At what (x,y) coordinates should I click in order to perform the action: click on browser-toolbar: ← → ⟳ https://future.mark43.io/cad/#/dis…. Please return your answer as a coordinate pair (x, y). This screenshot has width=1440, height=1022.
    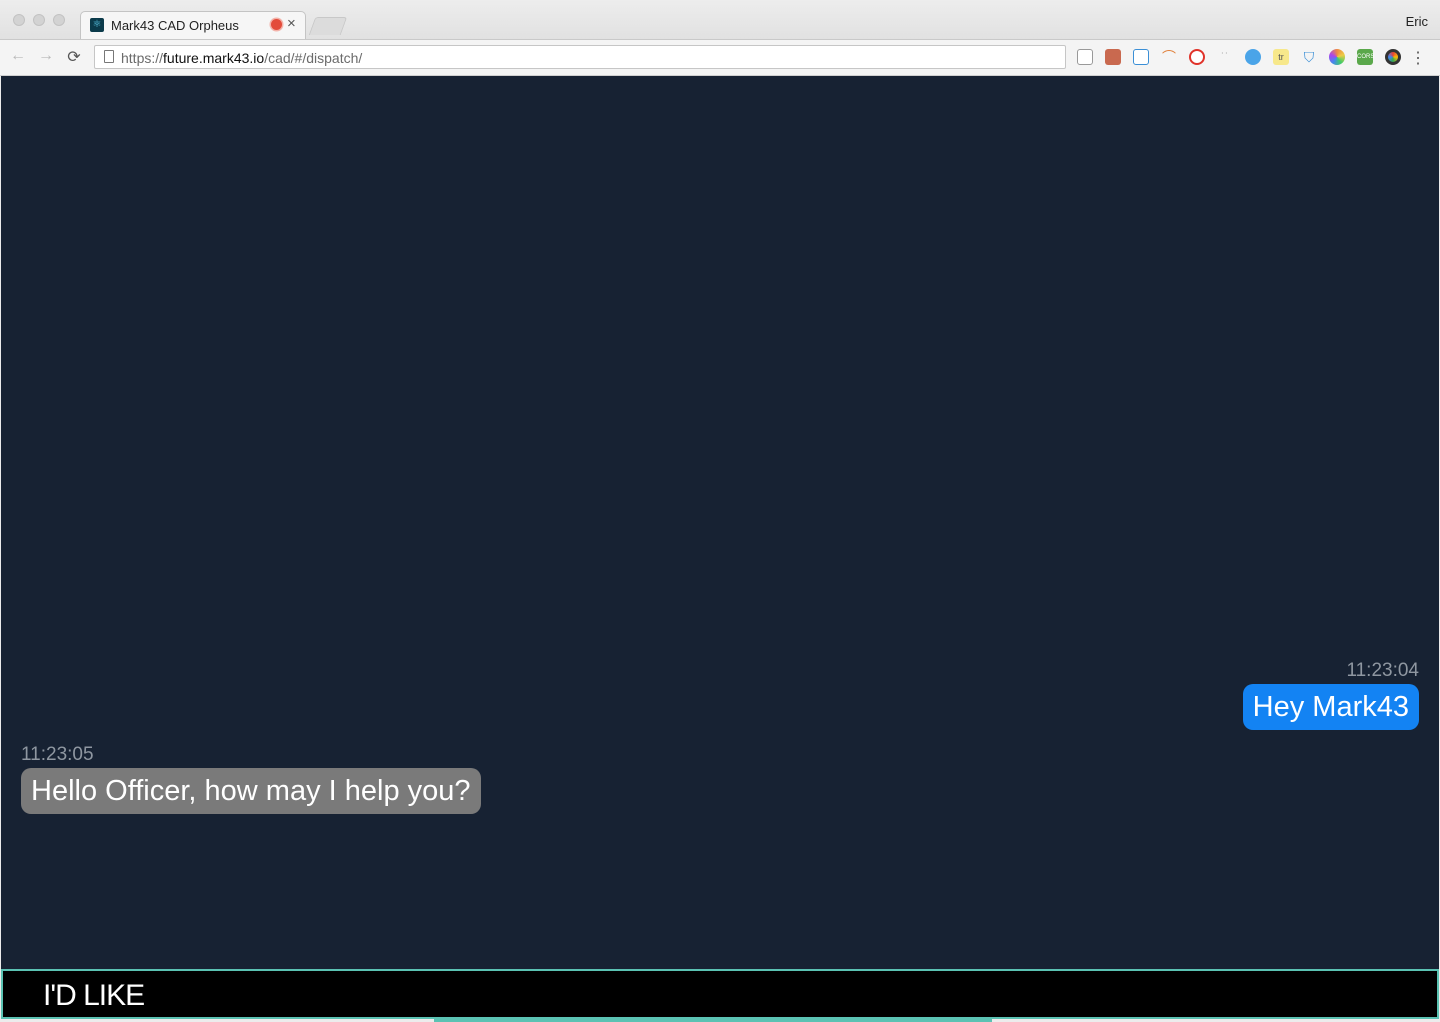
    Looking at the image, I should click on (720, 58).